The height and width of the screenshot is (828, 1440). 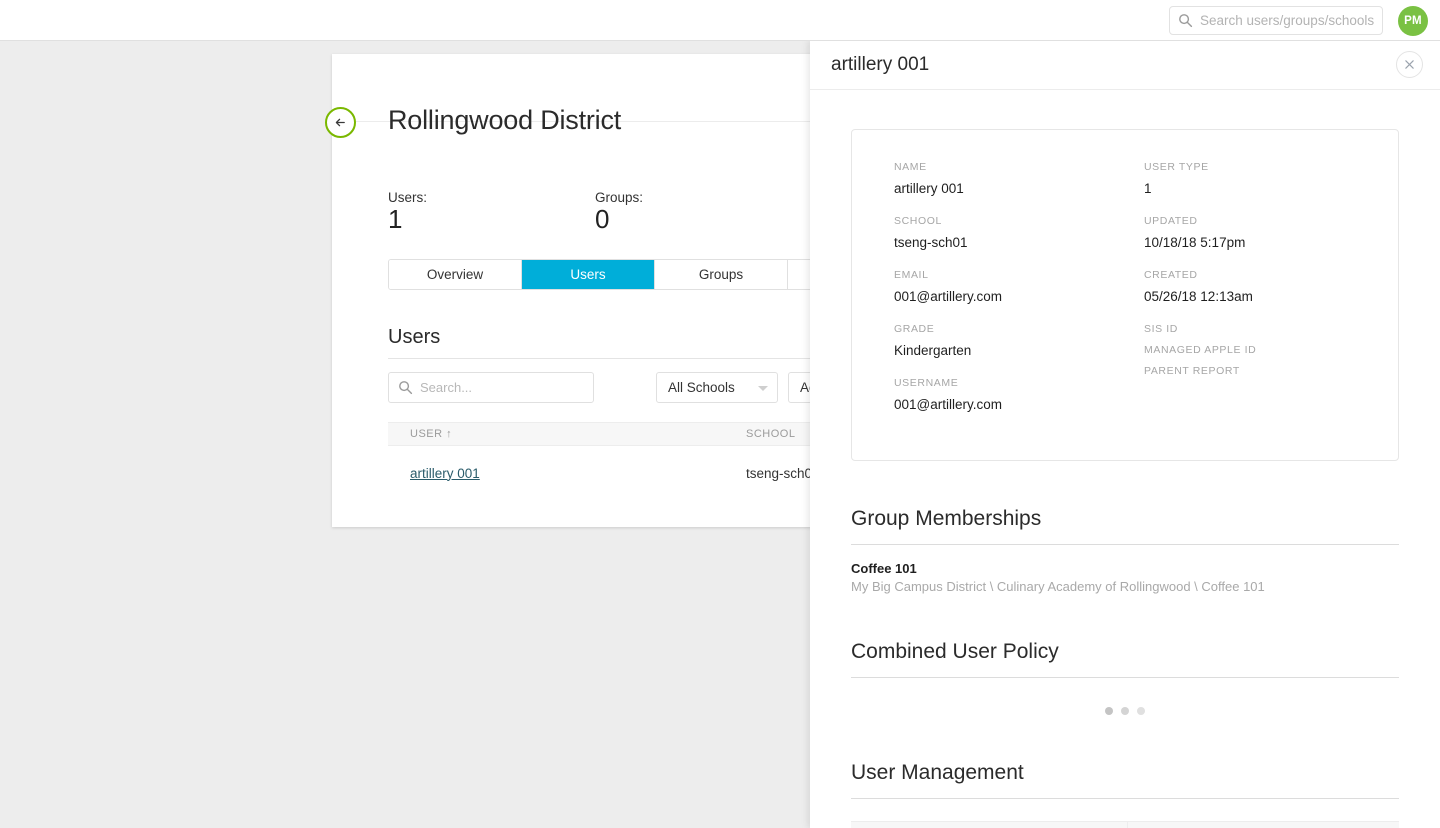 What do you see at coordinates (619, 211) in the screenshot?
I see `stat-groups: Groups: 0` at bounding box center [619, 211].